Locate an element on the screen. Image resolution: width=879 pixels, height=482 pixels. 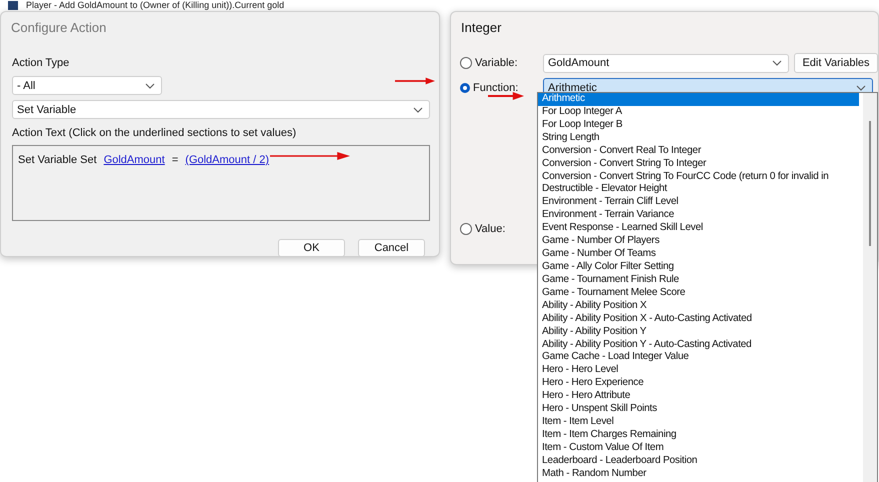
variable-dropdown: GoldAmount is located at coordinates (666, 63).